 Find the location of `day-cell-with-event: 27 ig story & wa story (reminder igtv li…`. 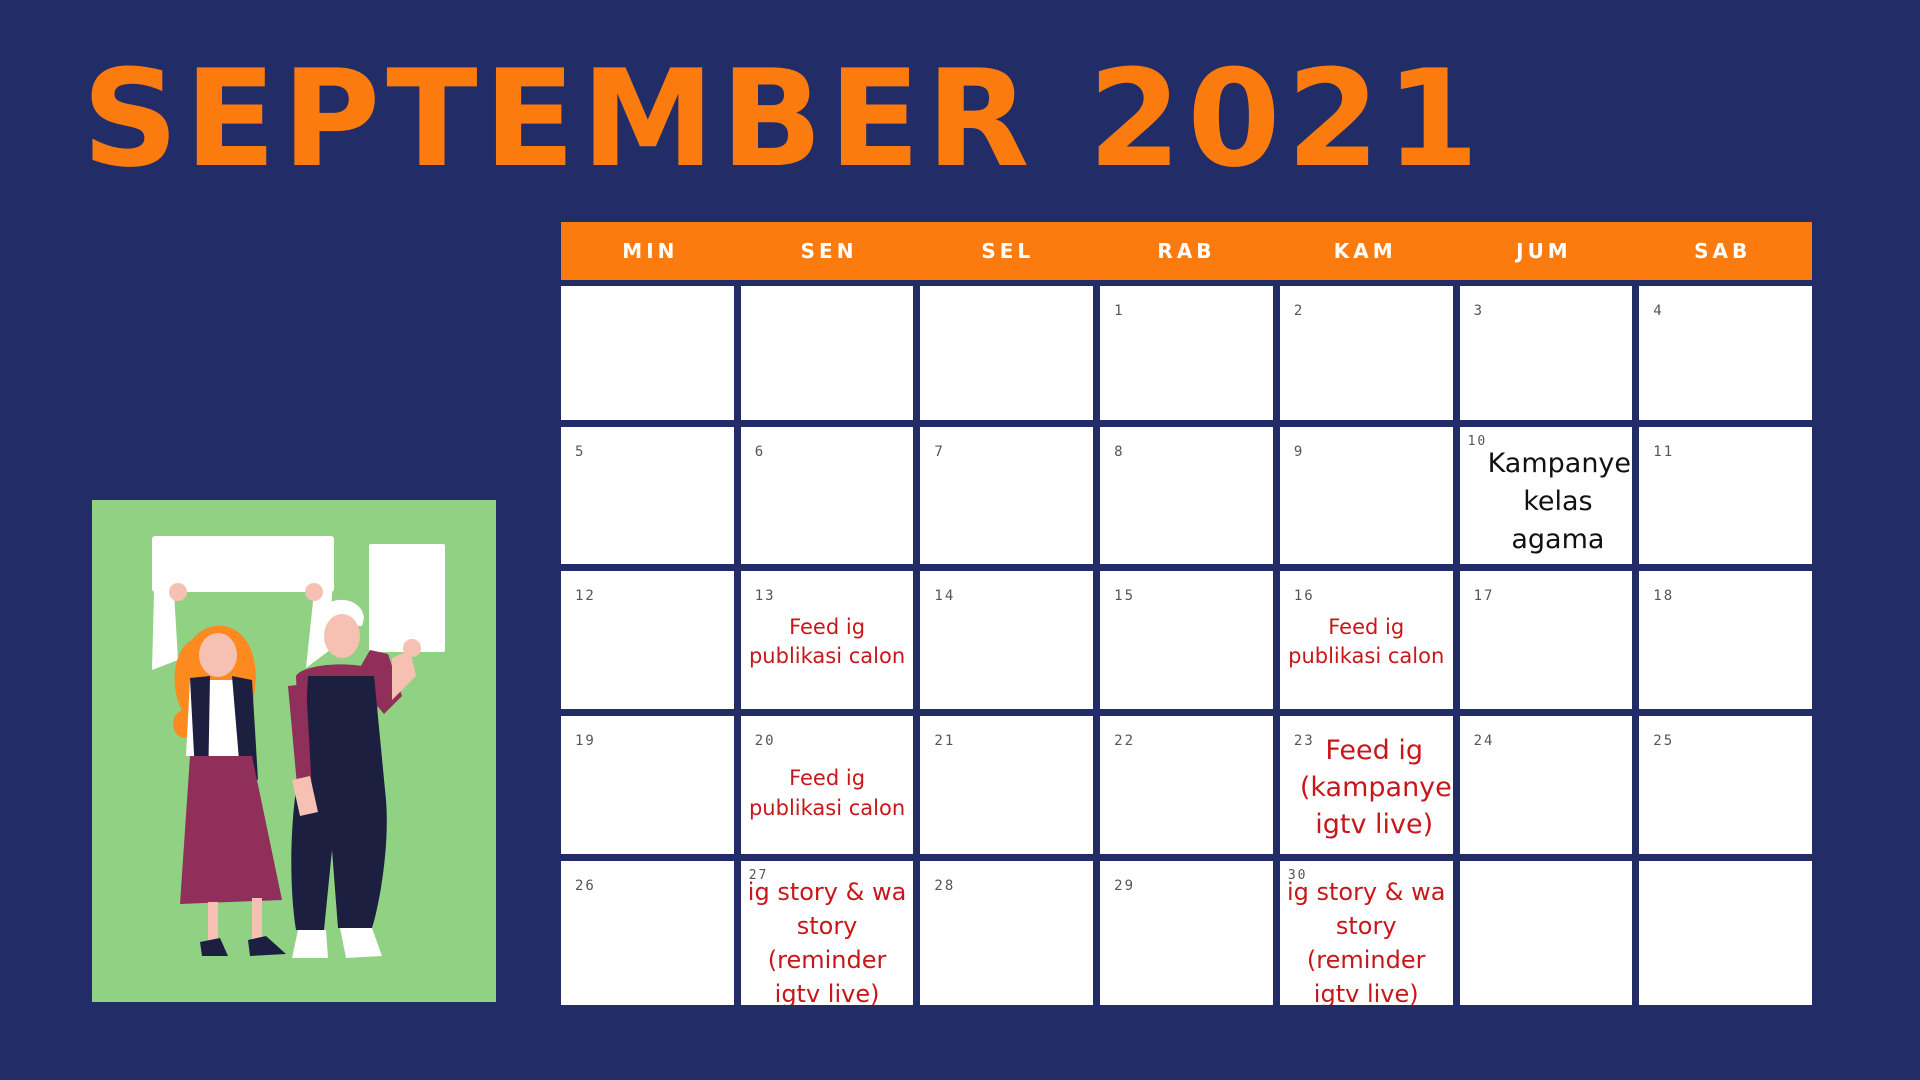

day-cell-with-event: 27 ig story & wa story (reminder igtv li… is located at coordinates (827, 933).